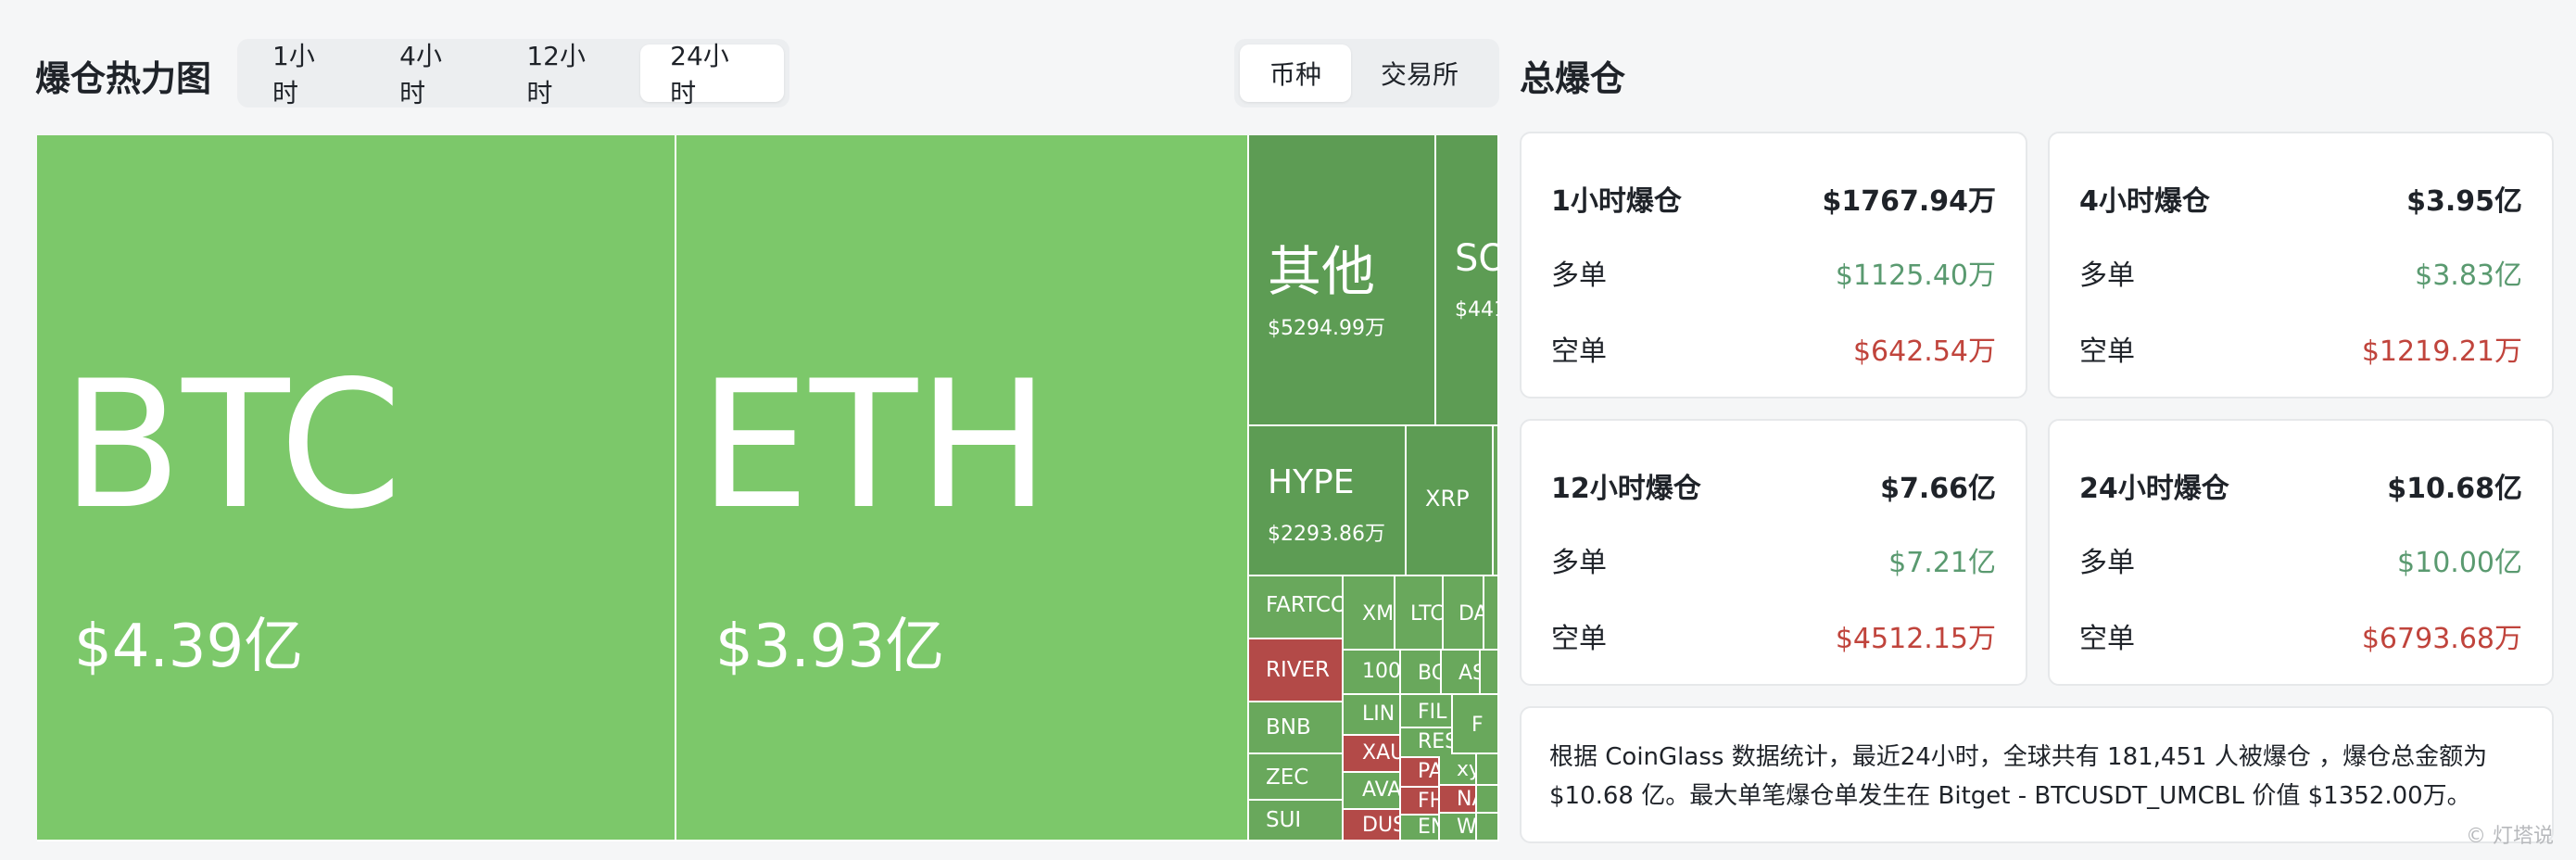  I want to click on tile-symbol: RES, so click(1434, 741).